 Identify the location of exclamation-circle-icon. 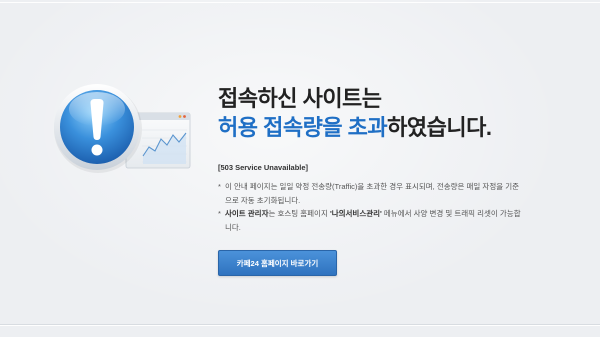
(98, 128).